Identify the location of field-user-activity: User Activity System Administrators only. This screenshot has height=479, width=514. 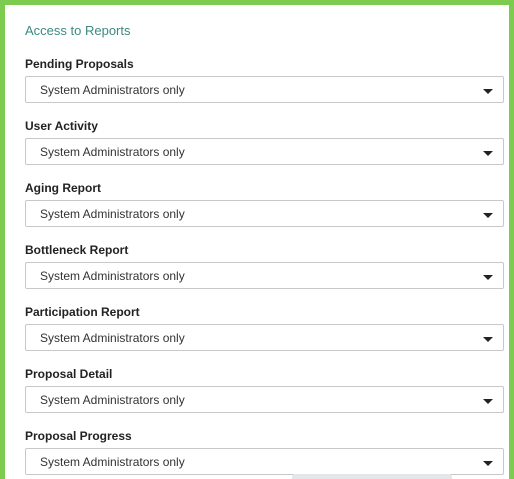
(264, 142).